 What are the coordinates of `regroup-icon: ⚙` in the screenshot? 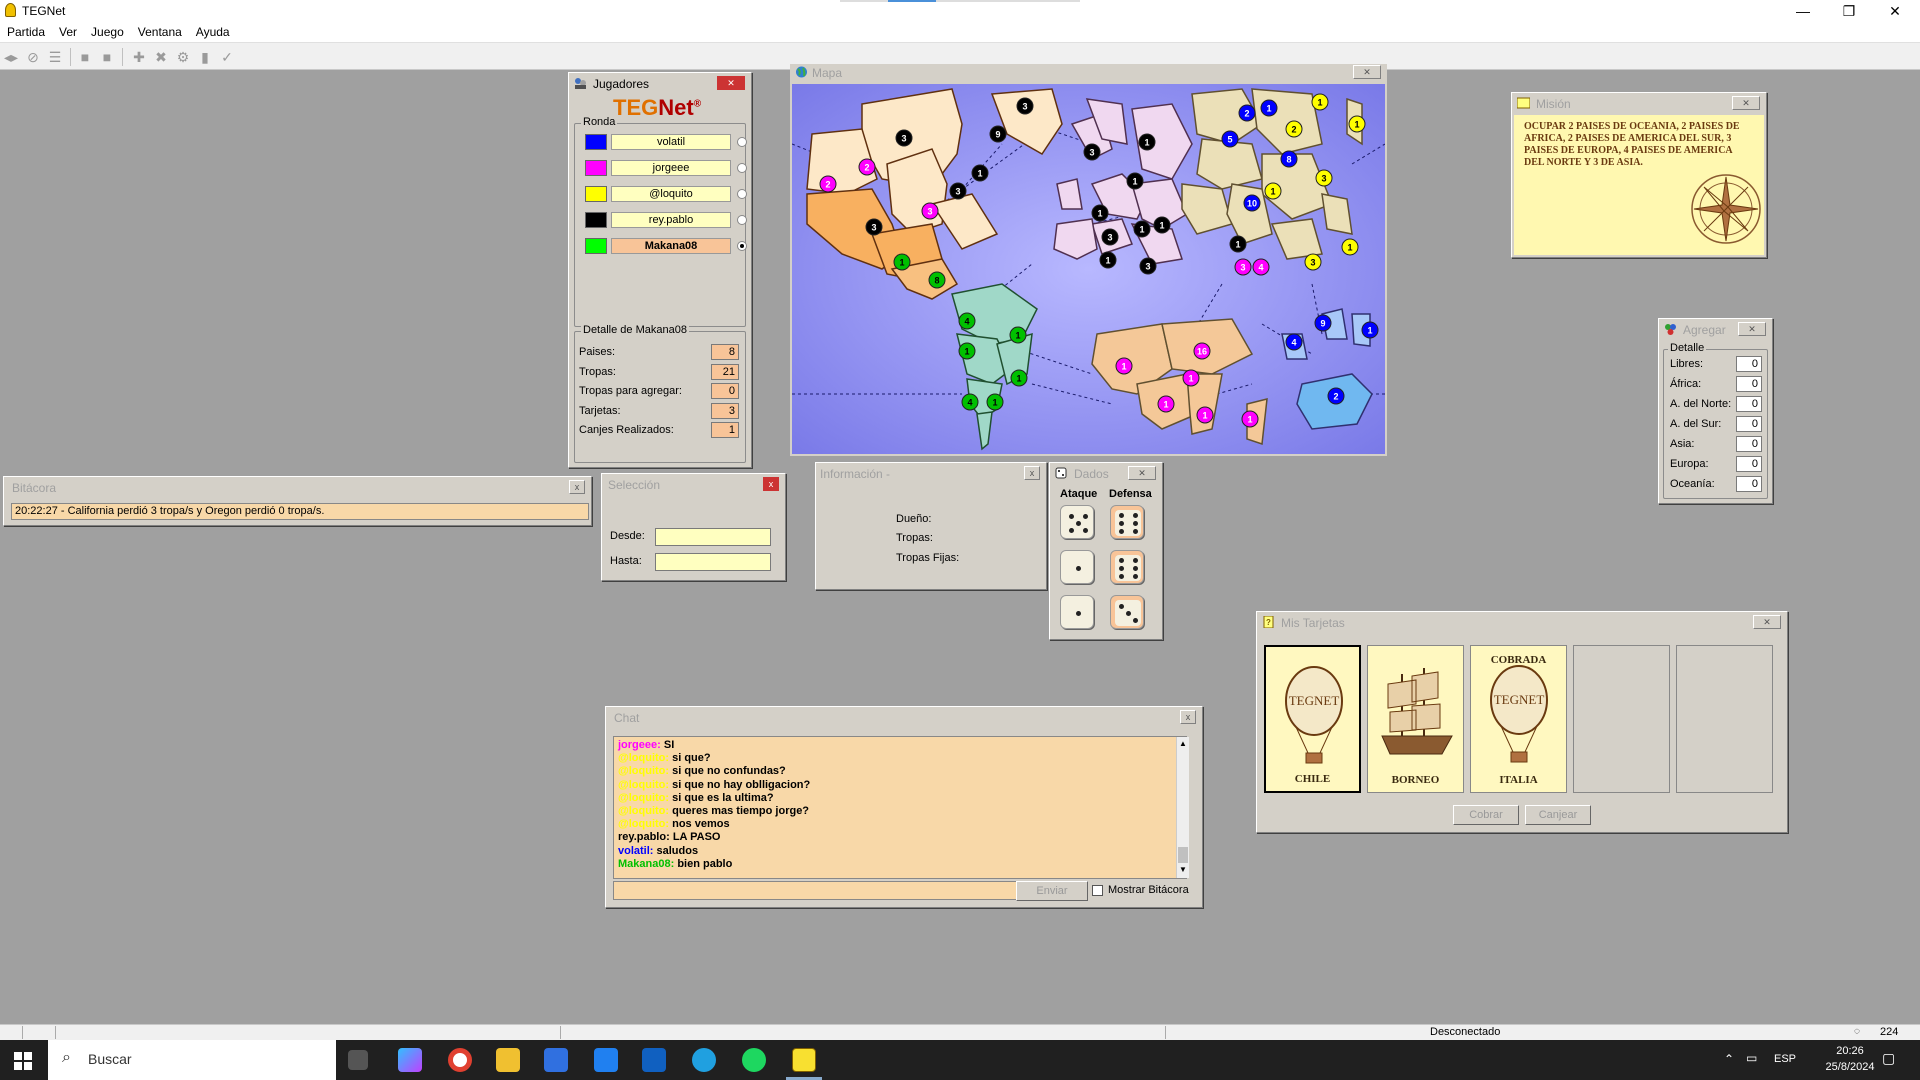 It's located at (183, 57).